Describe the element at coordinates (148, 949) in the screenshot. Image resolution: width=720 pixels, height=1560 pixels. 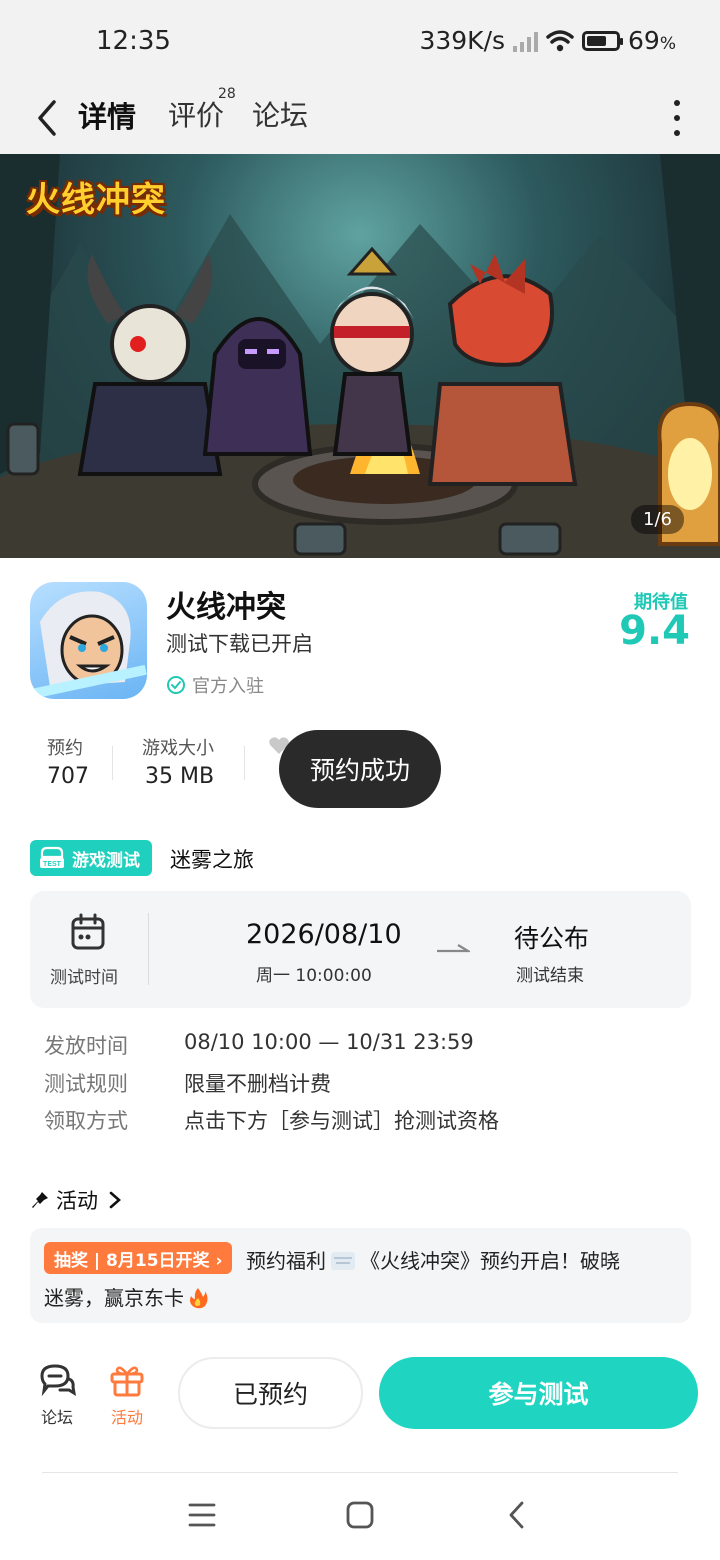
I see `card-divider` at that location.